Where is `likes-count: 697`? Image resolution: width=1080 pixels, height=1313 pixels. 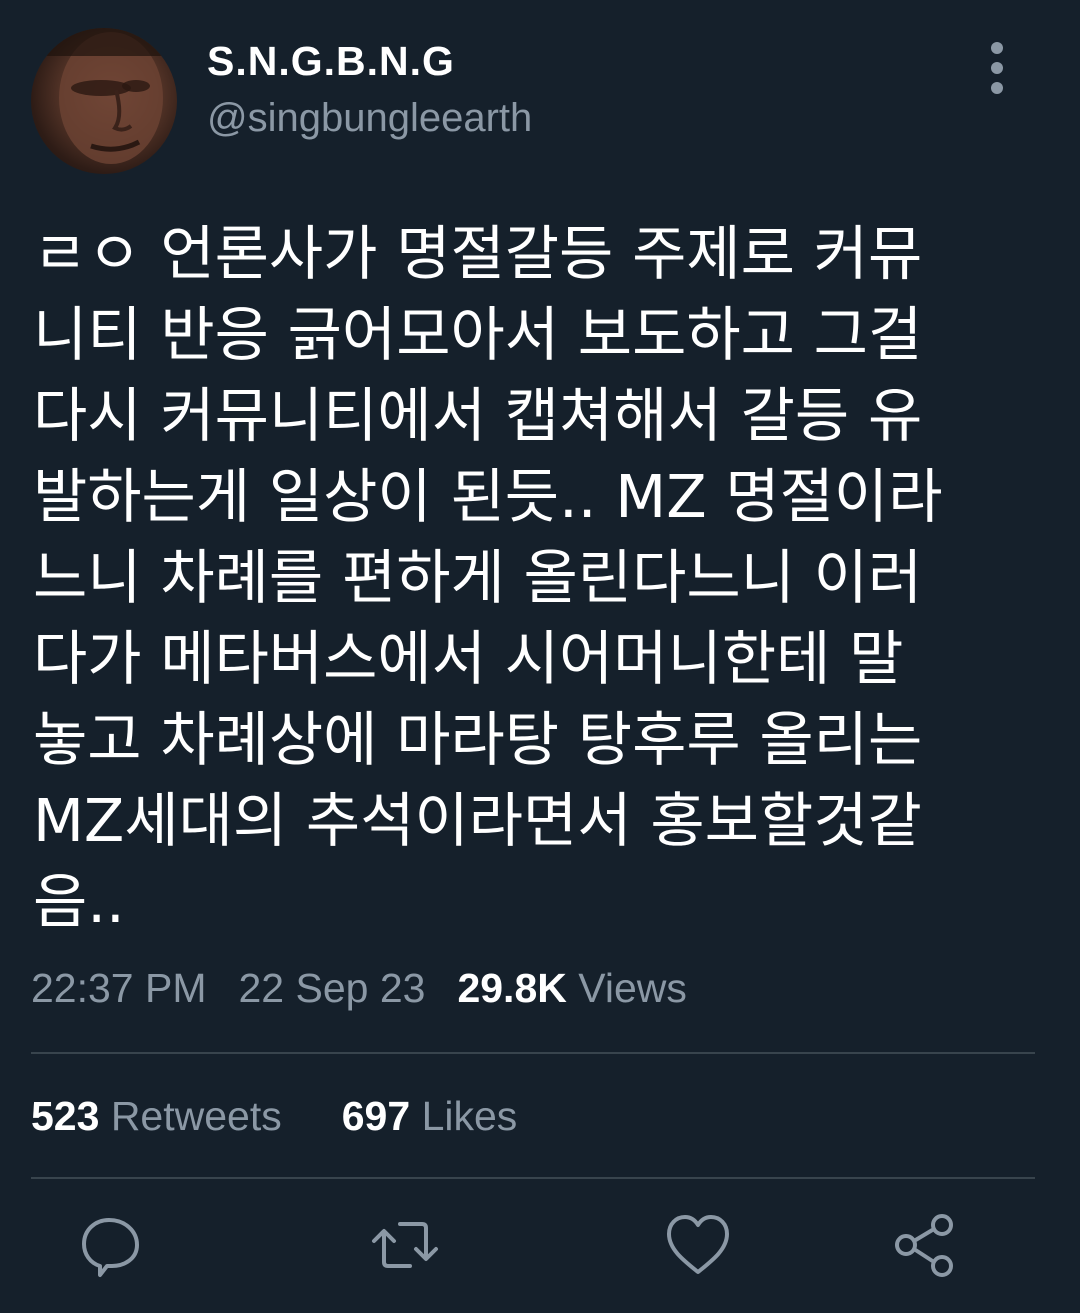
likes-count: 697 is located at coordinates (376, 1116).